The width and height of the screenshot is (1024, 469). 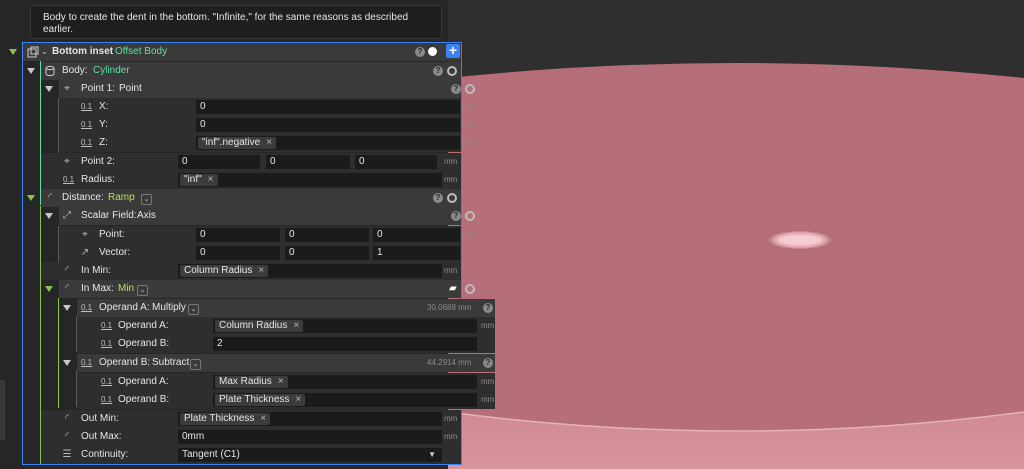 What do you see at coordinates (98, 179) in the screenshot?
I see `radius-label: Radius:` at bounding box center [98, 179].